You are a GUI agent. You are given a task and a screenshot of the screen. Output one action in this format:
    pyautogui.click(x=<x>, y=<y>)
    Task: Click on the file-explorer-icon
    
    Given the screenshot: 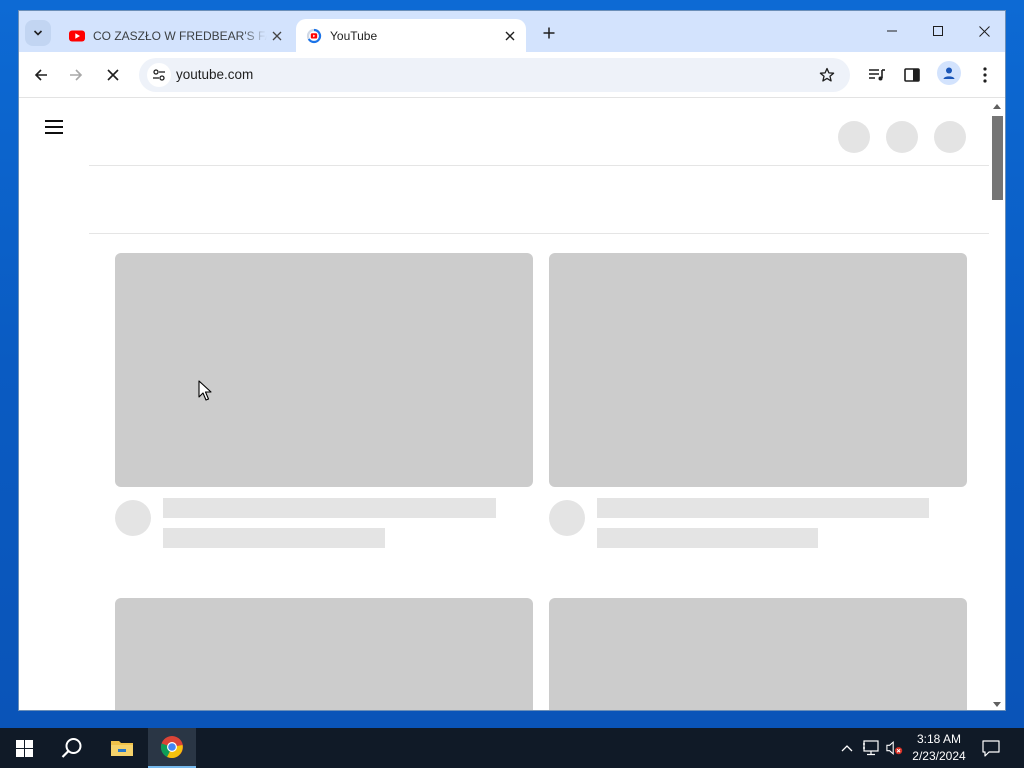 What is the action you would take?
    pyautogui.click(x=122, y=748)
    